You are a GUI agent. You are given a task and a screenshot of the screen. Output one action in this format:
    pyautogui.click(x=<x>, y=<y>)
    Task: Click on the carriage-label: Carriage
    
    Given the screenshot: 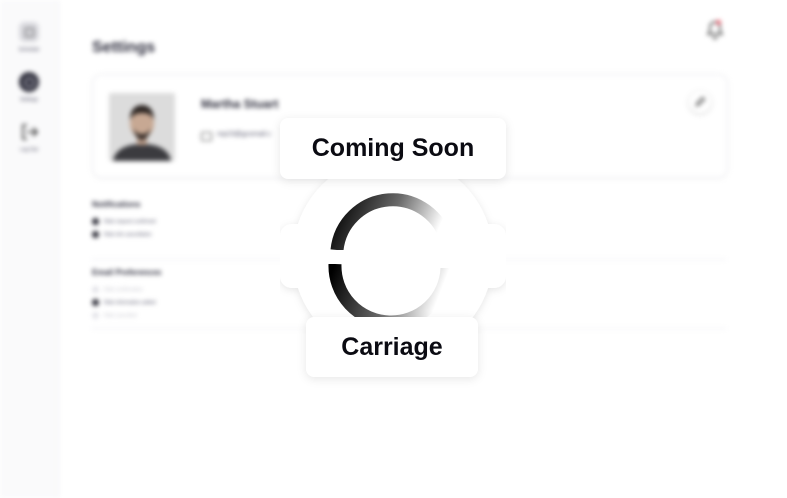 What is the action you would take?
    pyautogui.click(x=392, y=347)
    